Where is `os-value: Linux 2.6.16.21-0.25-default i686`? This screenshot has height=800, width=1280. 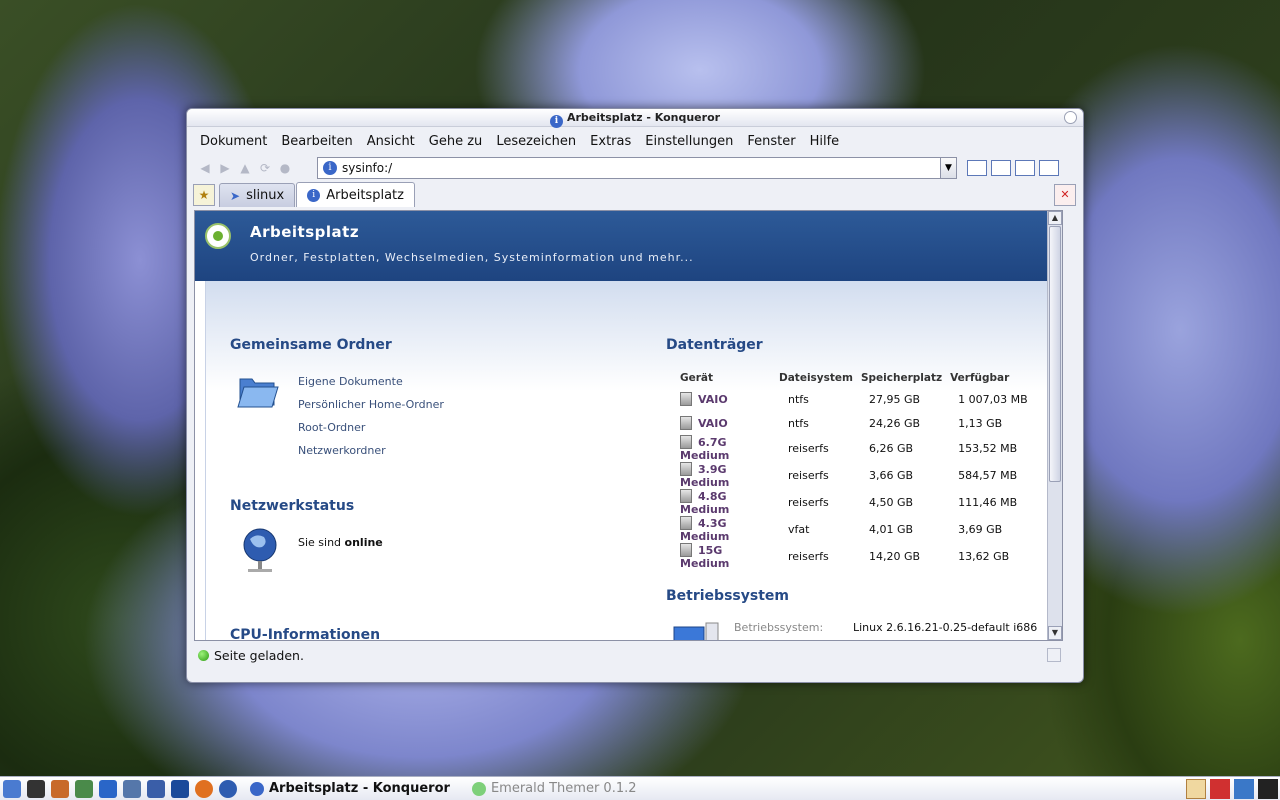 os-value: Linux 2.6.16.21-0.25-default i686 is located at coordinates (945, 627).